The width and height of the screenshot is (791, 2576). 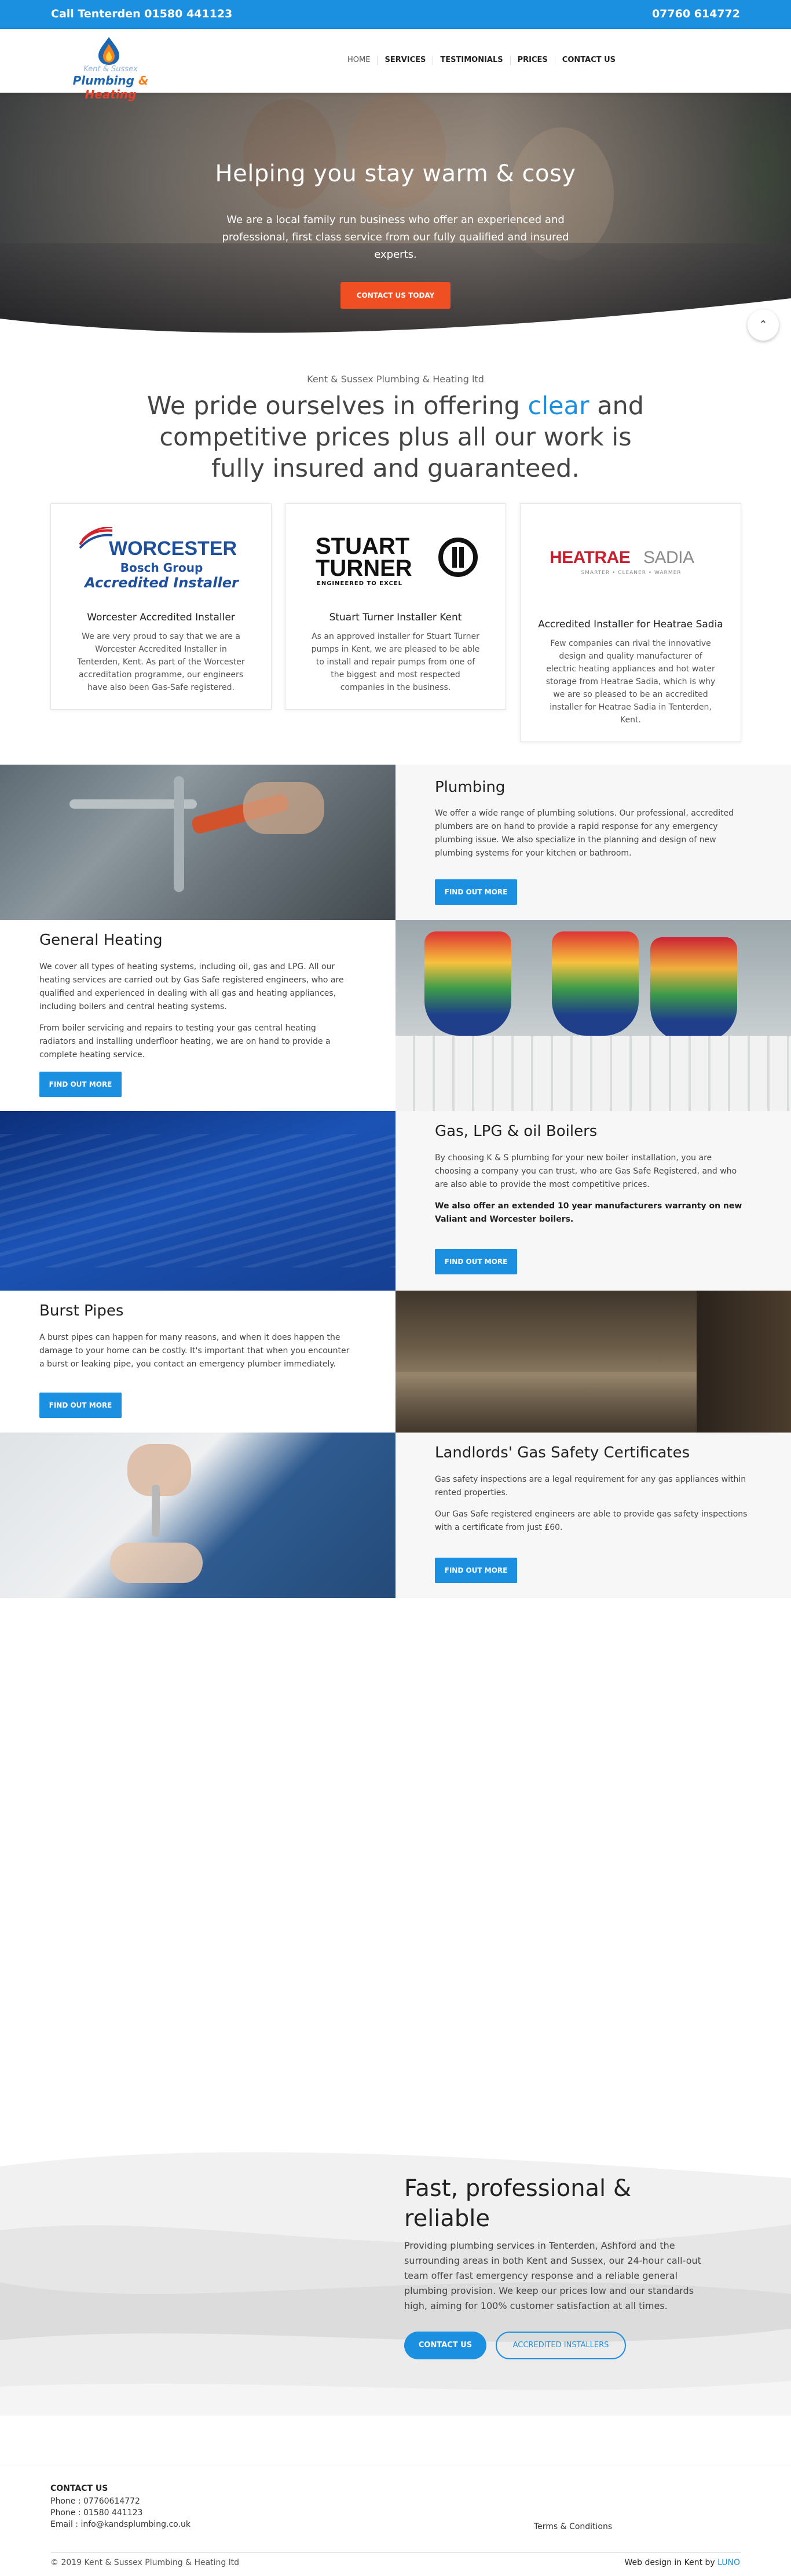 What do you see at coordinates (80, 1084) in the screenshot?
I see `general-heating-find-out-more-button: FIND OUT MORE` at bounding box center [80, 1084].